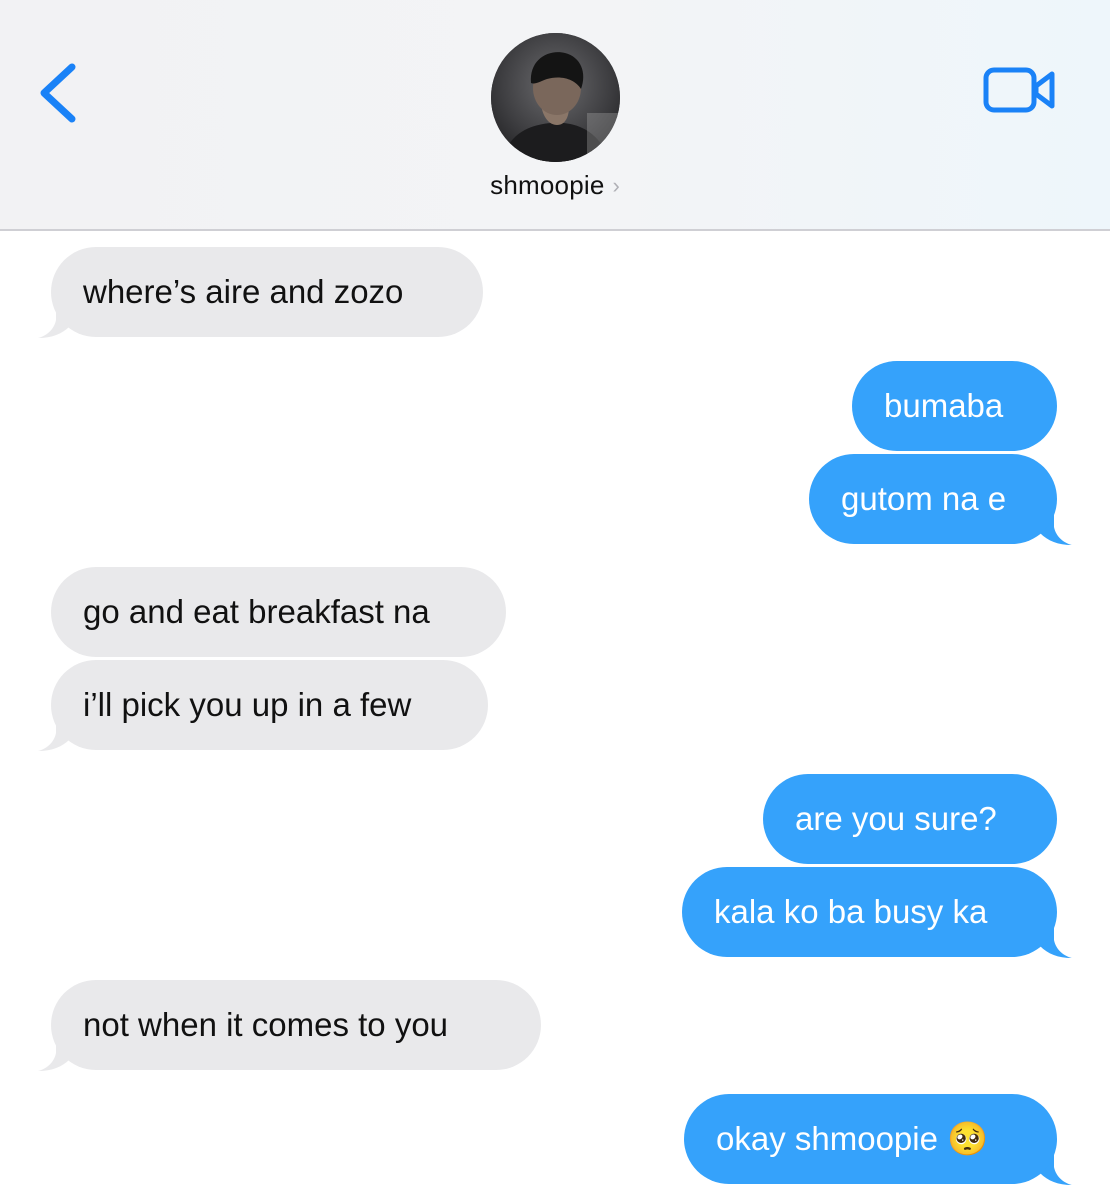 Image resolution: width=1110 pixels, height=1200 pixels. I want to click on back-button, so click(60, 95).